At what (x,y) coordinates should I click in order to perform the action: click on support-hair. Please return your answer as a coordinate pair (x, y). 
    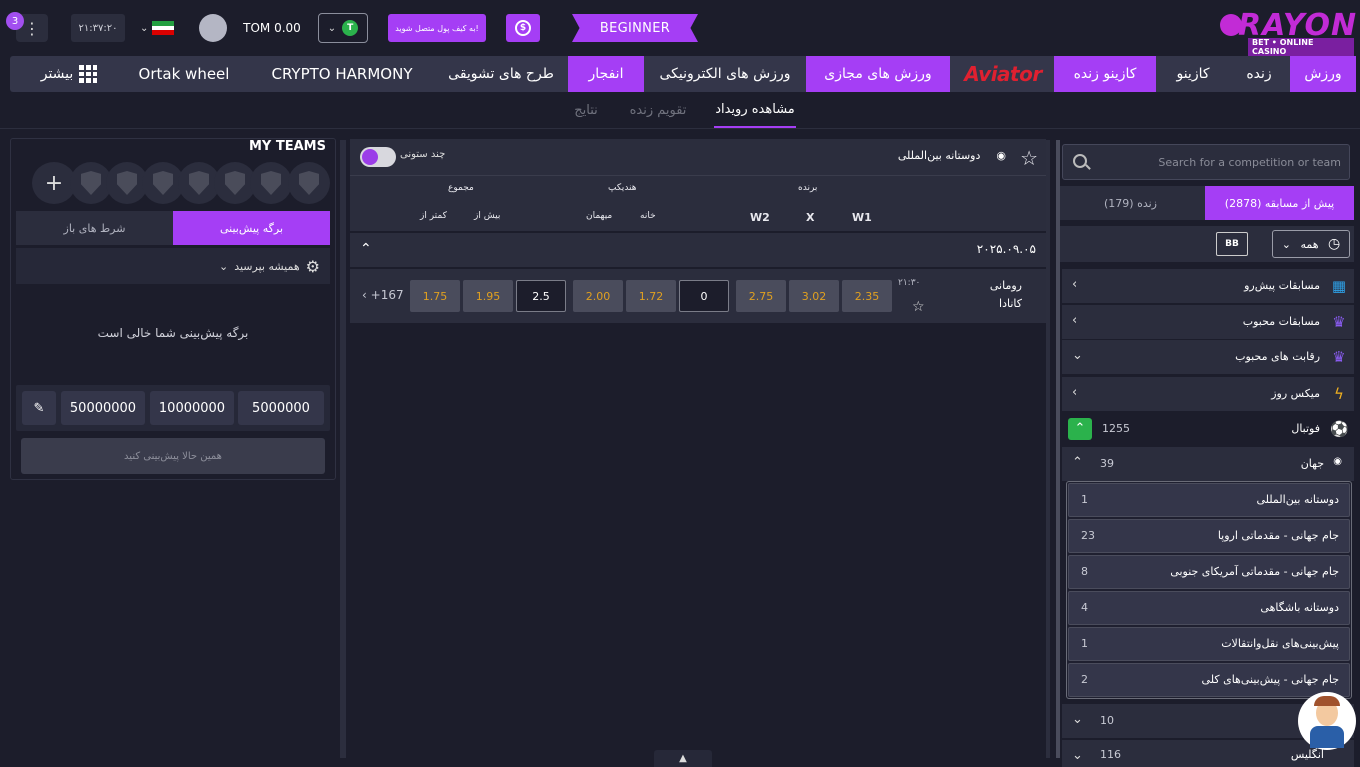
    Looking at the image, I should click on (1327, 701).